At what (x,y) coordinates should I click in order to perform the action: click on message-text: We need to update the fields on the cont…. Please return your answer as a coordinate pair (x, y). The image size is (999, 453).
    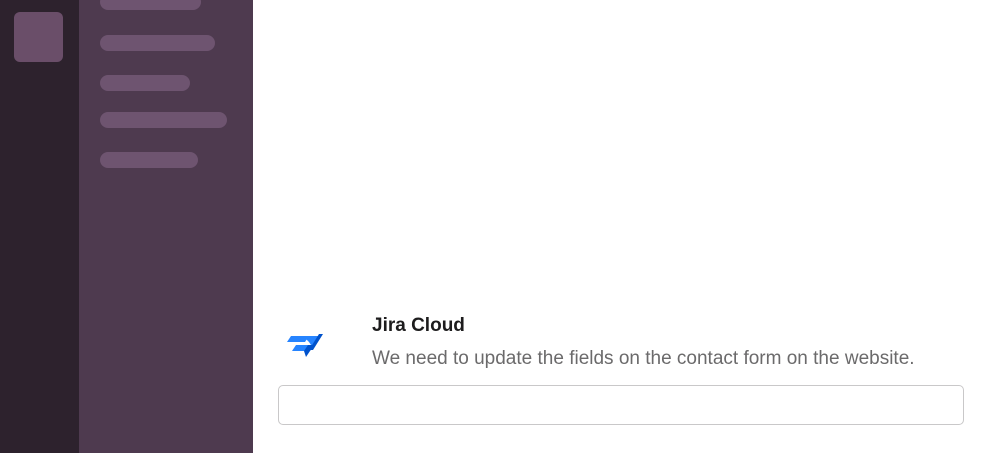
    Looking at the image, I should click on (643, 358).